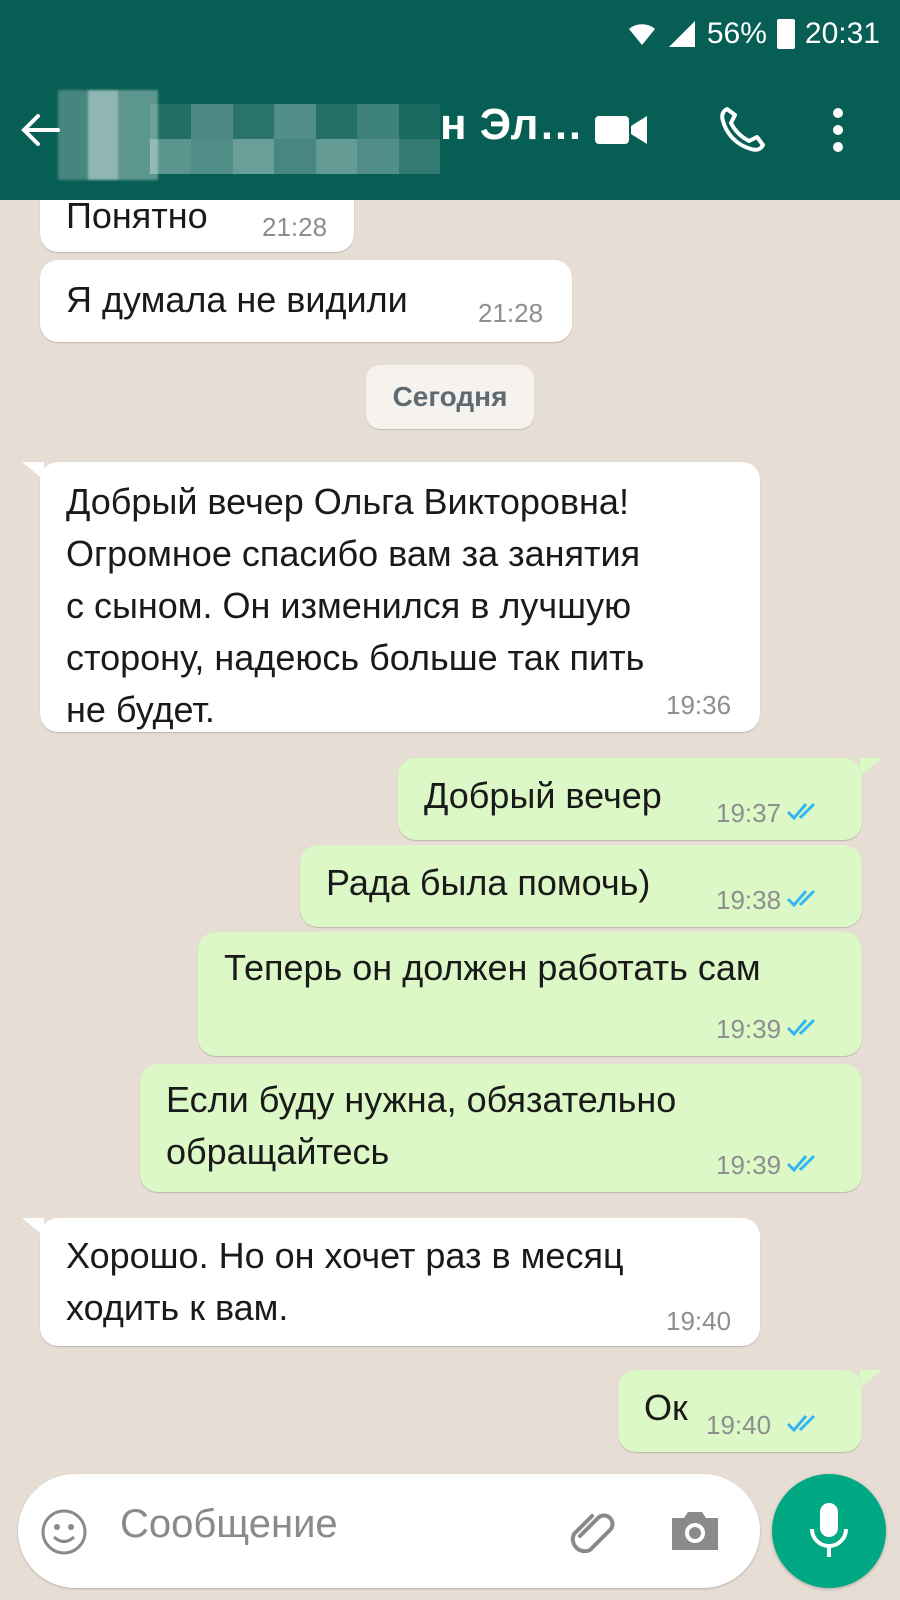 Image resolution: width=900 pixels, height=1600 pixels. What do you see at coordinates (229, 1524) in the screenshot?
I see `message-input: Сообщение` at bounding box center [229, 1524].